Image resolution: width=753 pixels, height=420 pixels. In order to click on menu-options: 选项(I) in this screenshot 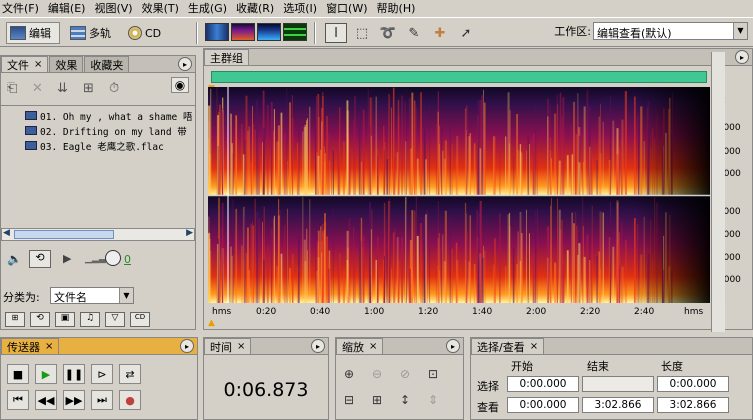, I will do `click(300, 8)`.